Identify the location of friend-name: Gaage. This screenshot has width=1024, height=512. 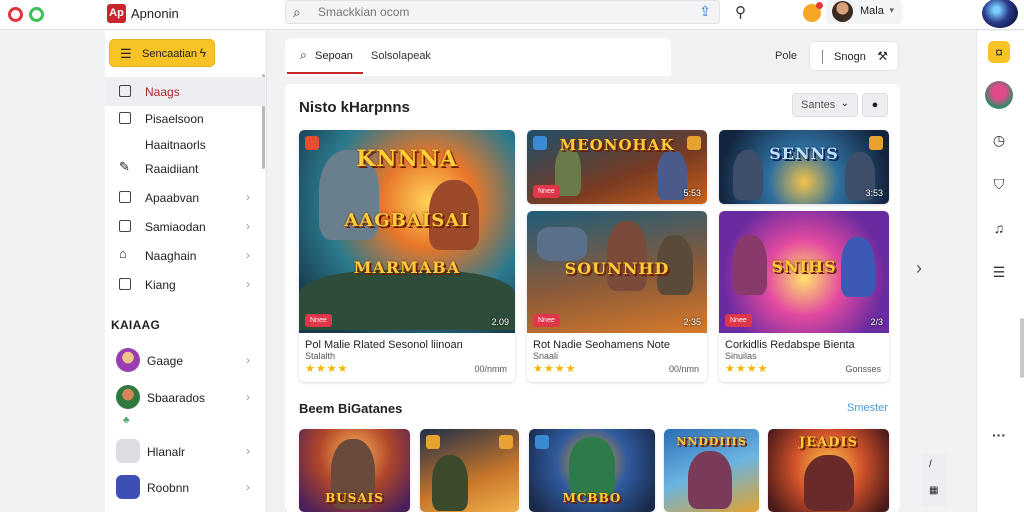
(165, 361).